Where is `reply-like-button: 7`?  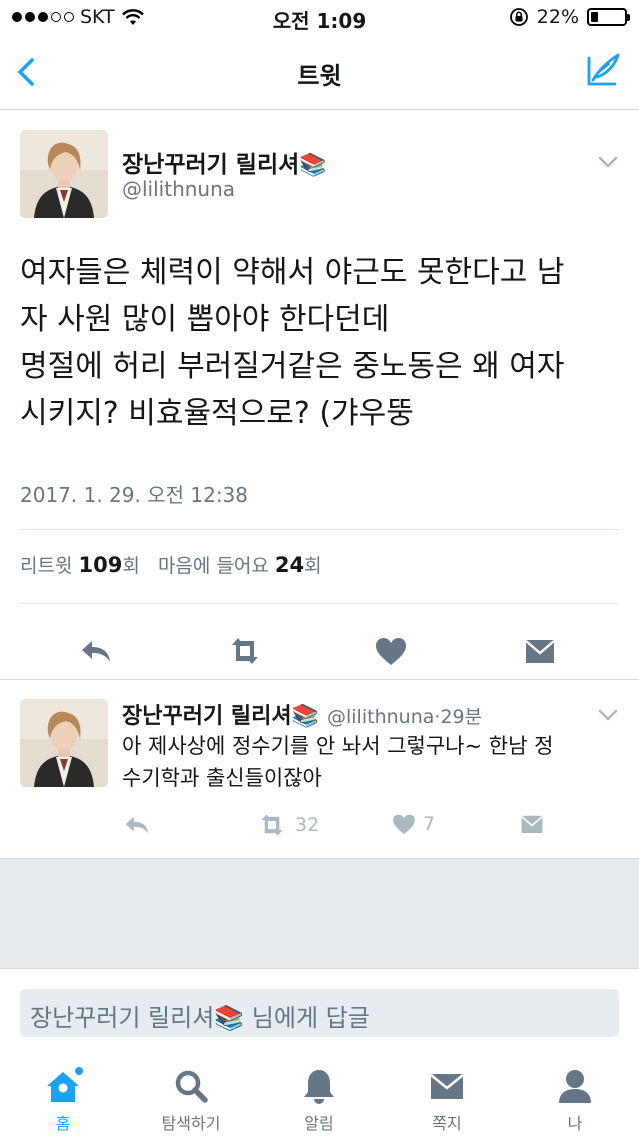
reply-like-button: 7 is located at coordinates (413, 824).